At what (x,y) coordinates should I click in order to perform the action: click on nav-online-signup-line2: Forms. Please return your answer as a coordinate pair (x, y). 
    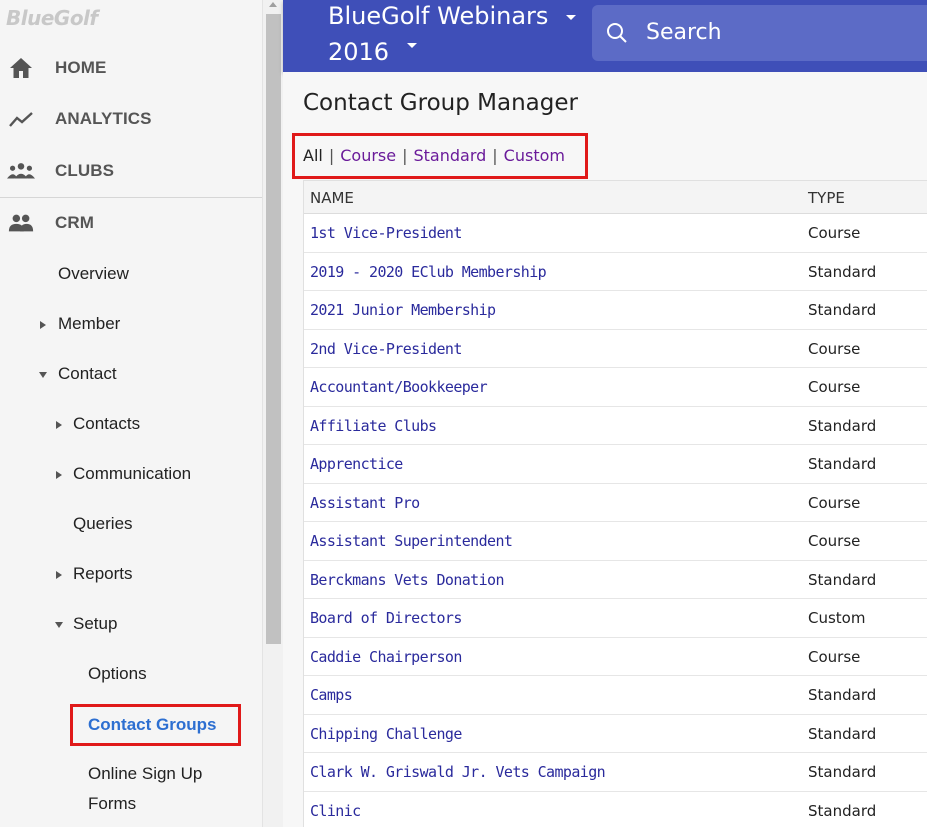
    Looking at the image, I should click on (112, 804).